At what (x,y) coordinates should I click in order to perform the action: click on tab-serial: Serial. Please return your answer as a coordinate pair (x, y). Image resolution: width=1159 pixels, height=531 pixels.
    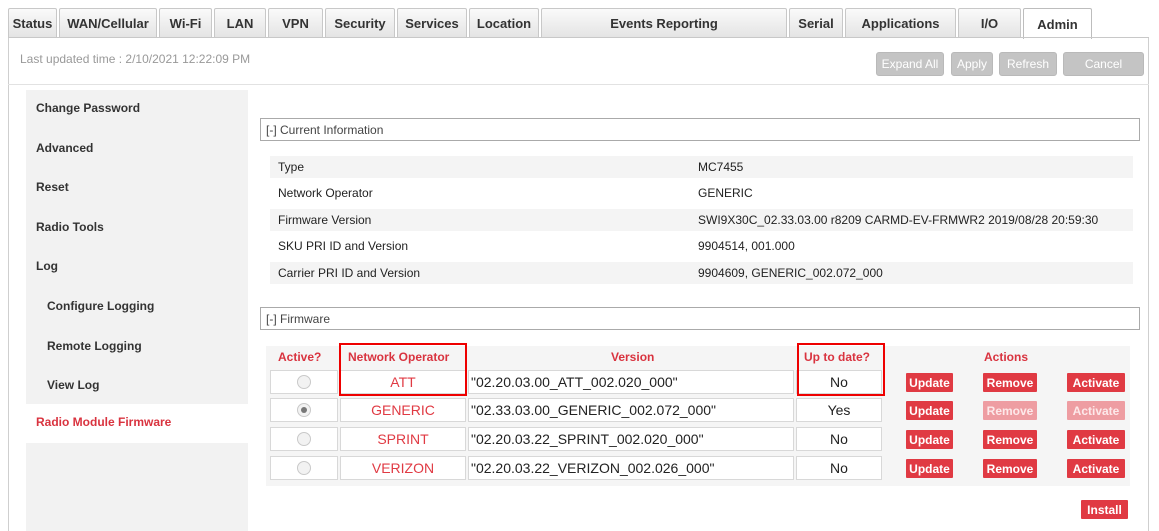
    Looking at the image, I should click on (816, 22).